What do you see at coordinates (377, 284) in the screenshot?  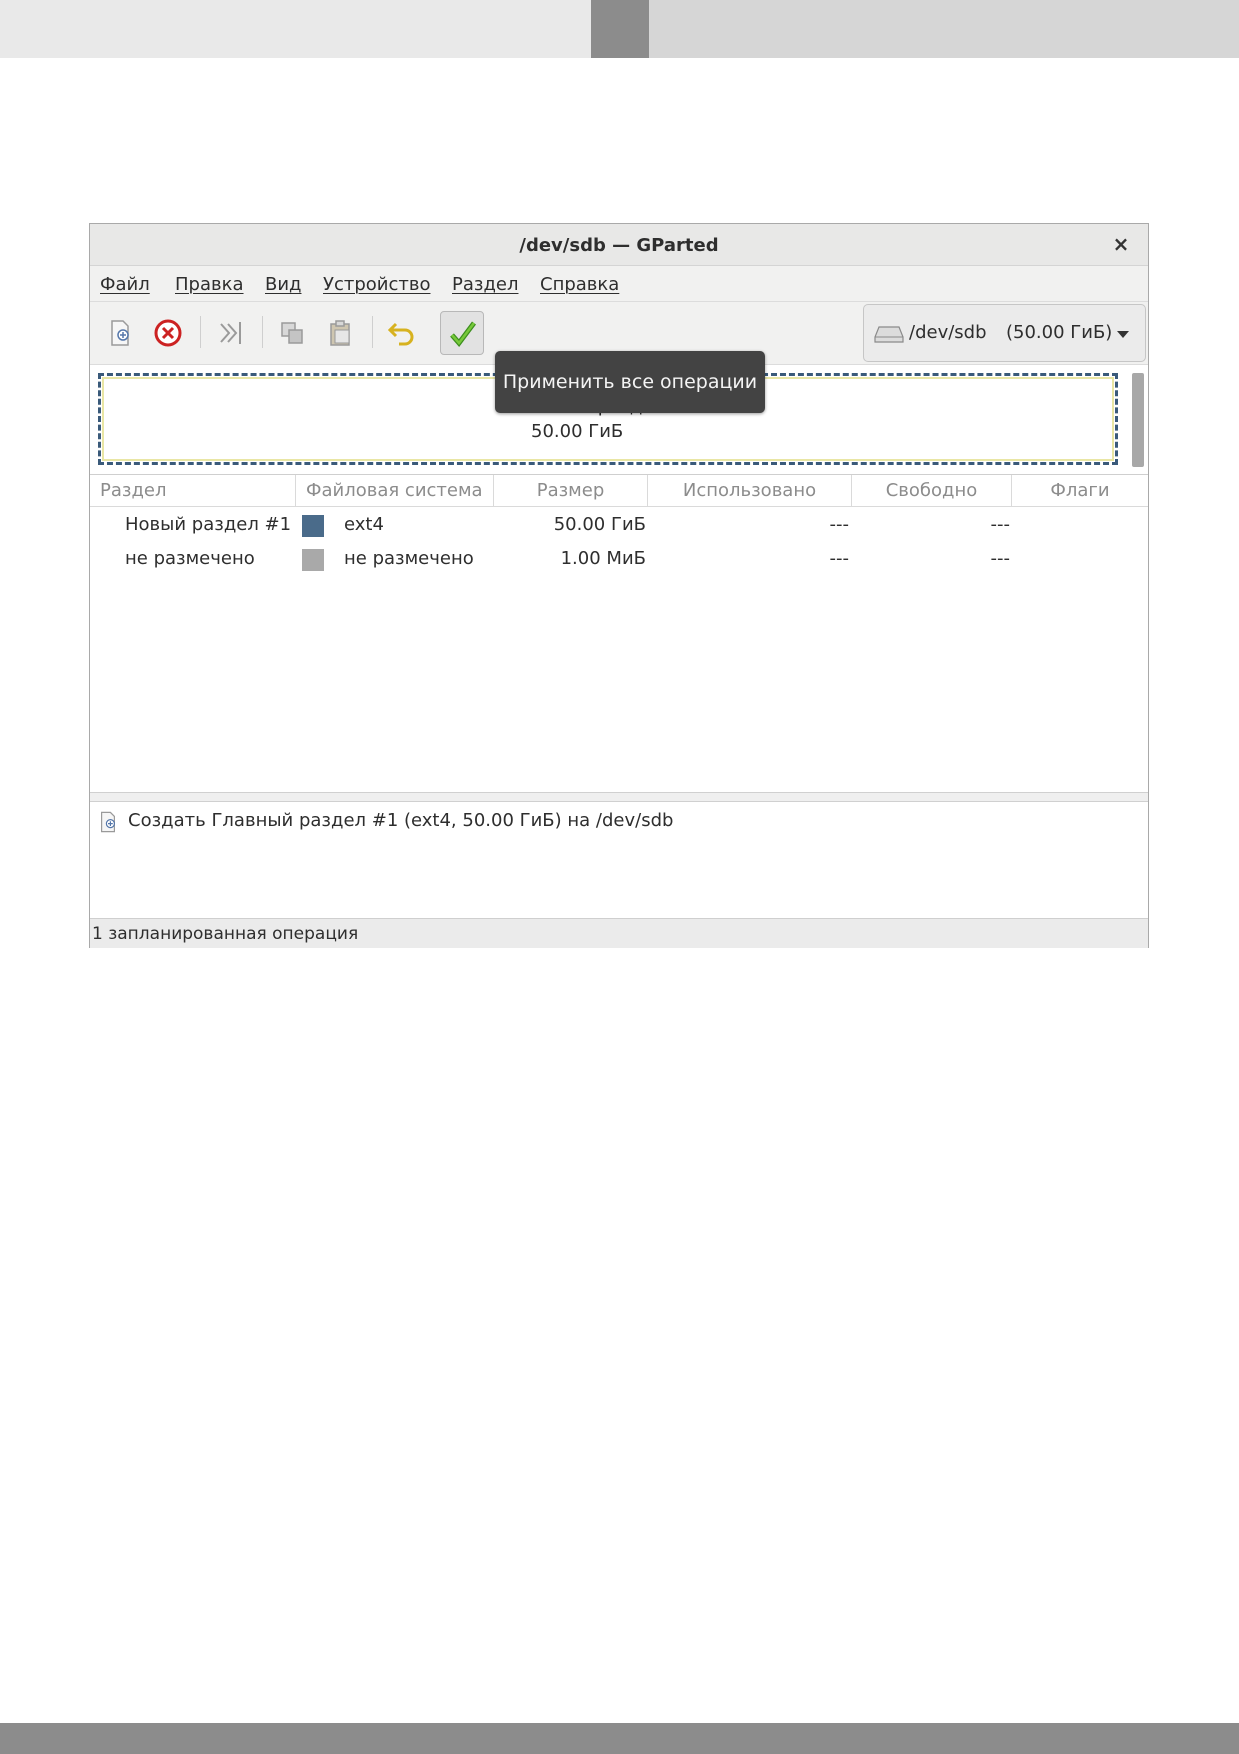 I see `menu-device: Устройство` at bounding box center [377, 284].